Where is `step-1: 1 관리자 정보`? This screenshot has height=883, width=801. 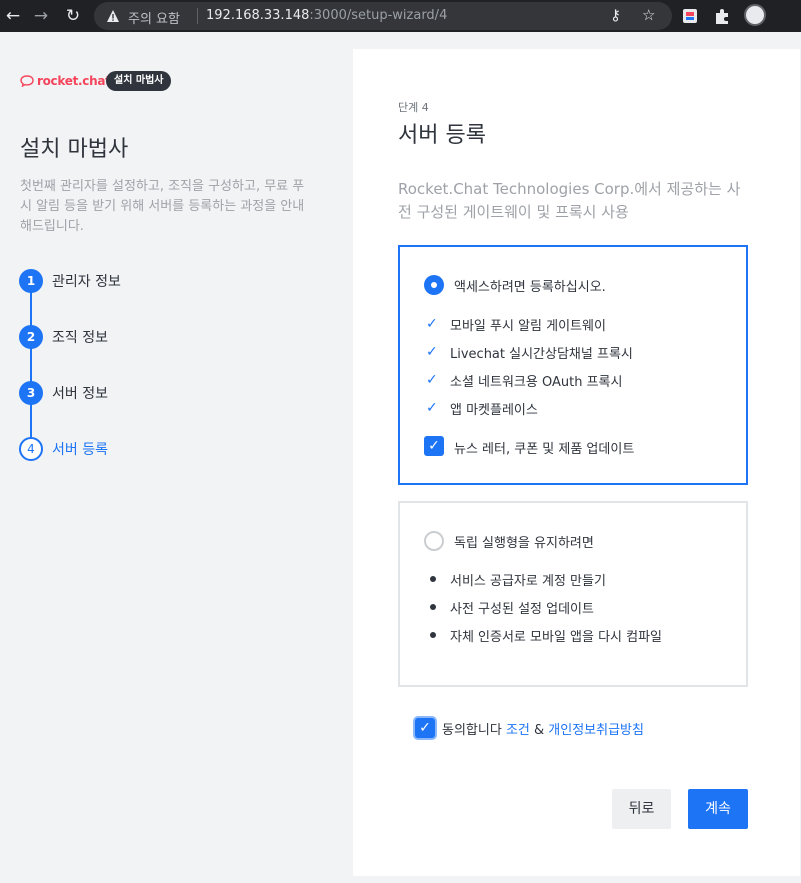
step-1: 1 관리자 정보 is located at coordinates (70, 281).